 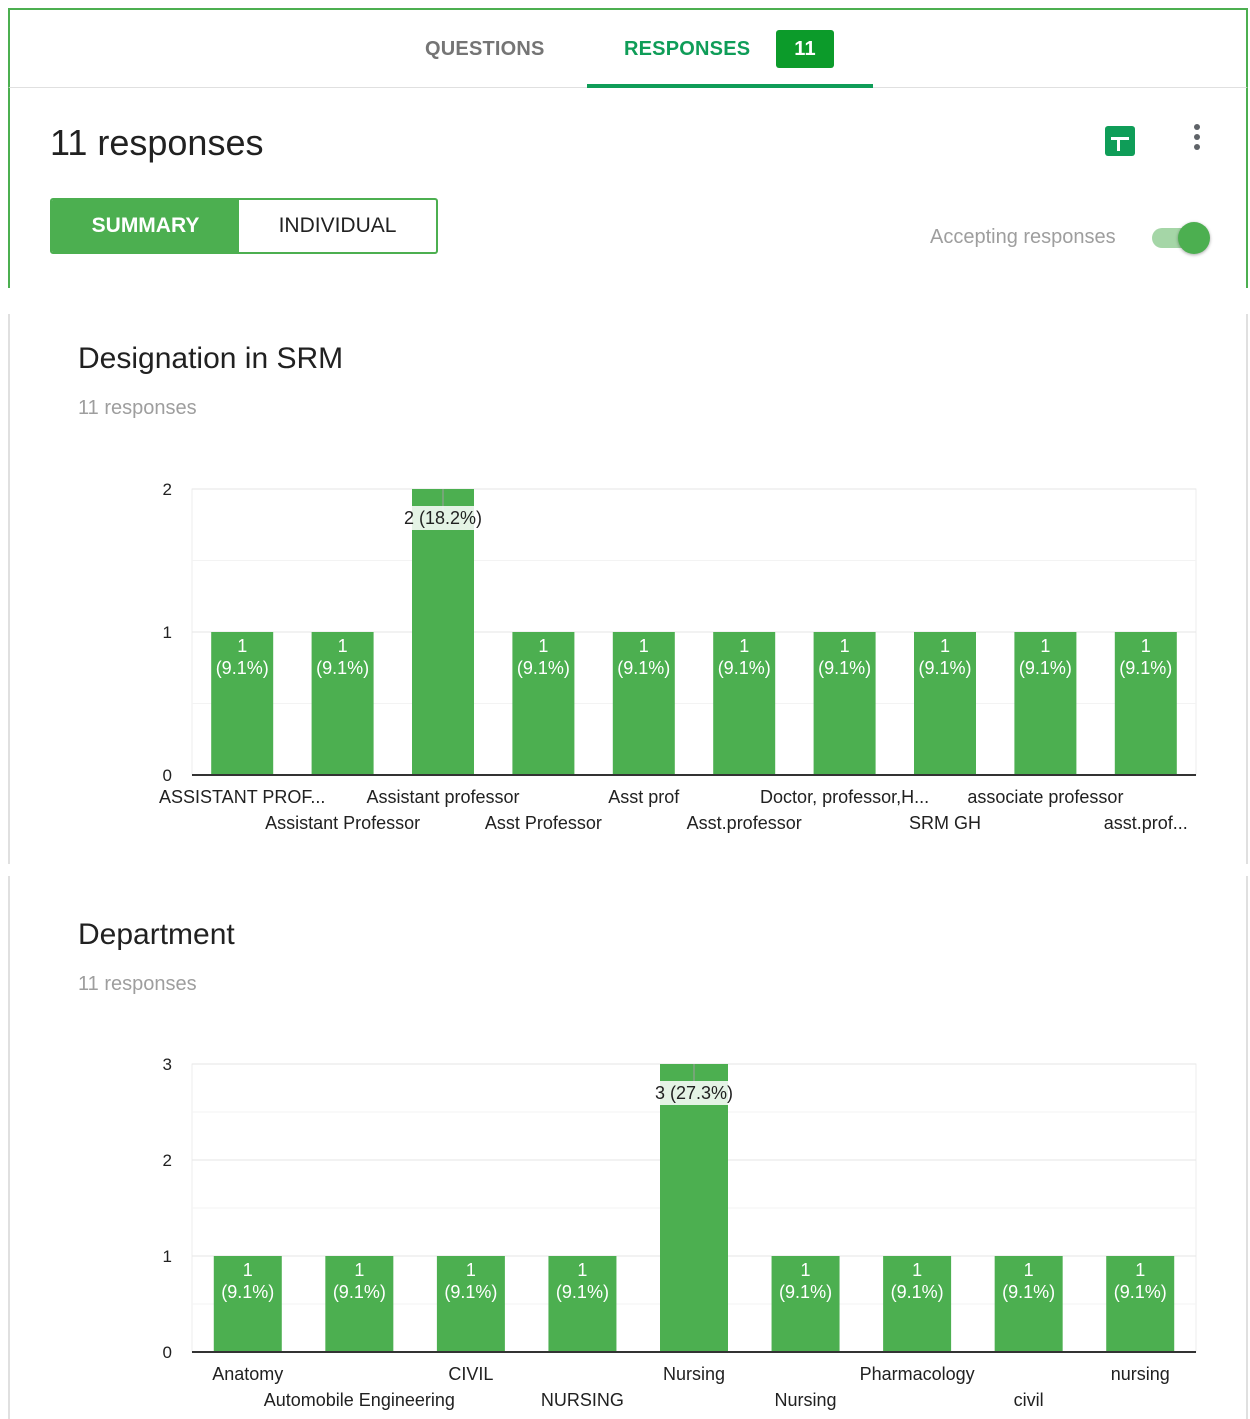 I want to click on accepting-responses-toggle, so click(x=1181, y=238).